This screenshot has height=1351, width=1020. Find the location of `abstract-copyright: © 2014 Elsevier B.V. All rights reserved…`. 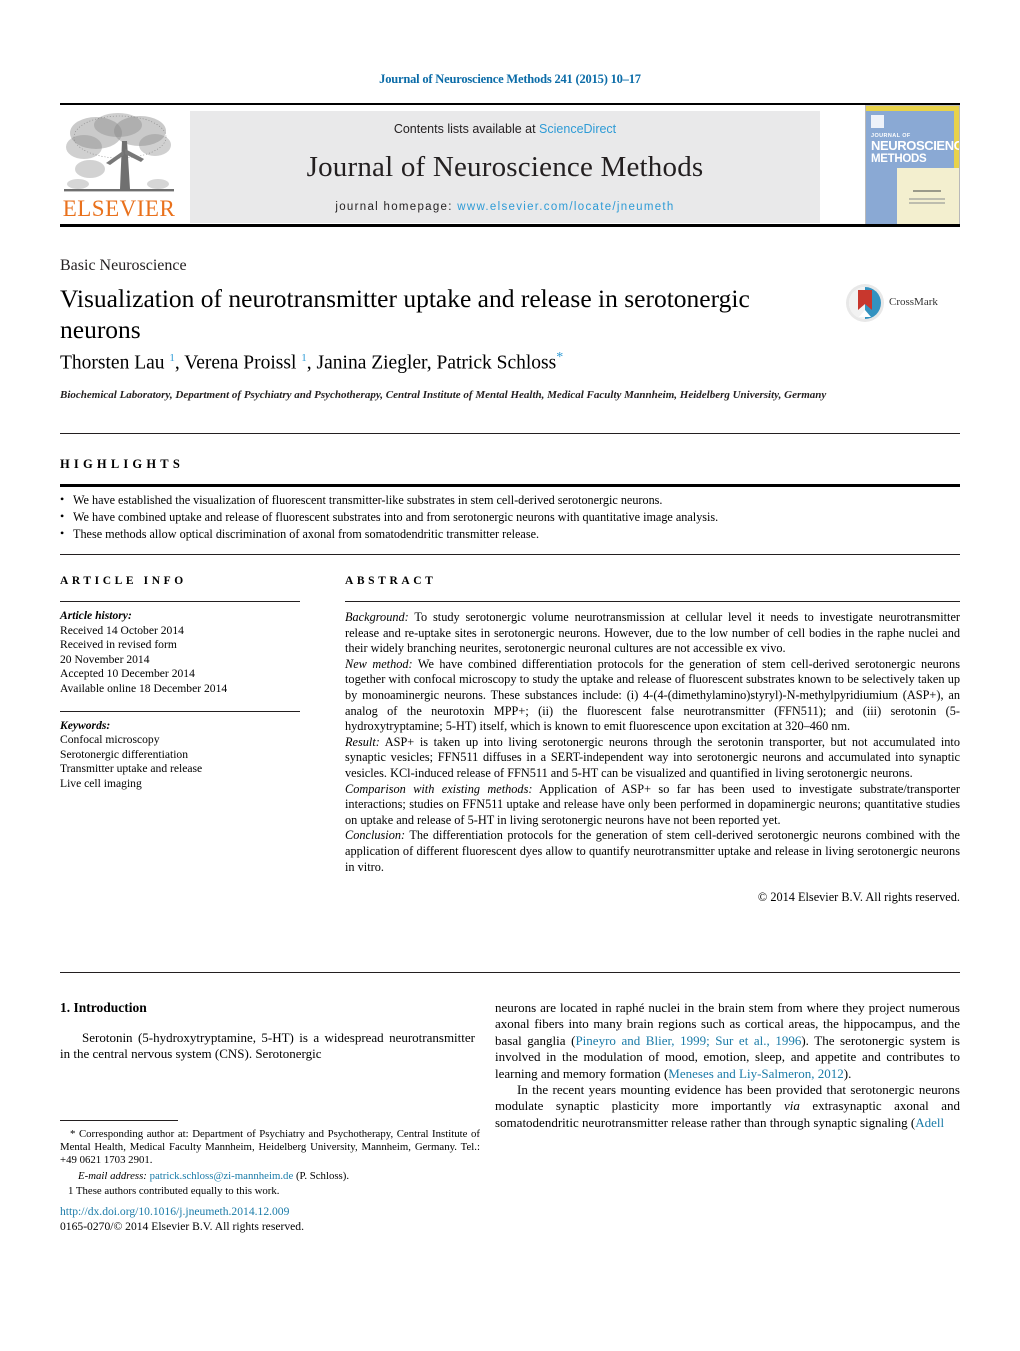

abstract-copyright: © 2014 Elsevier B.V. All rights reserved… is located at coordinates (858, 897).